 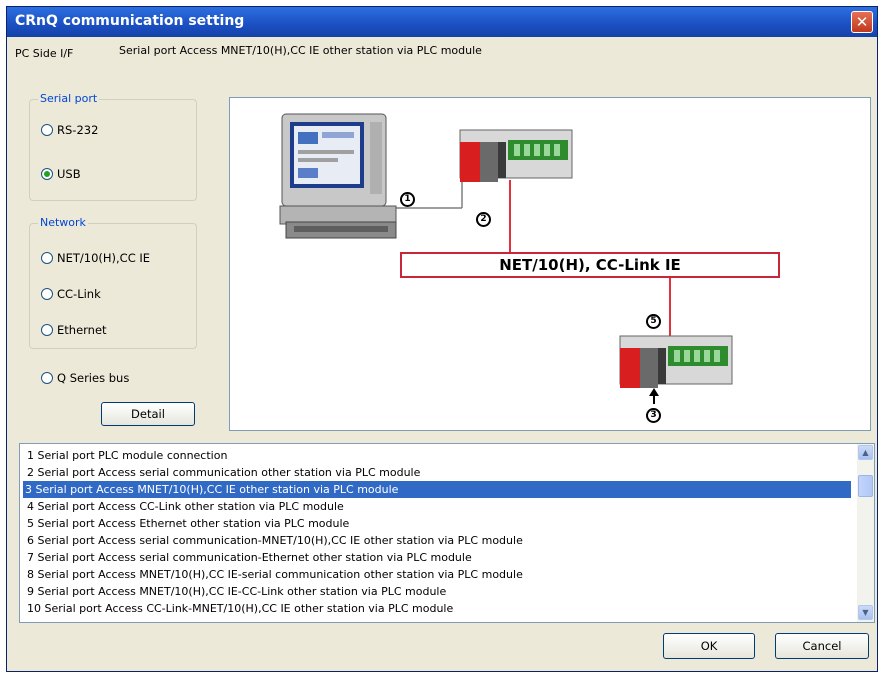 What do you see at coordinates (47, 174) in the screenshot?
I see `radio-button-checked` at bounding box center [47, 174].